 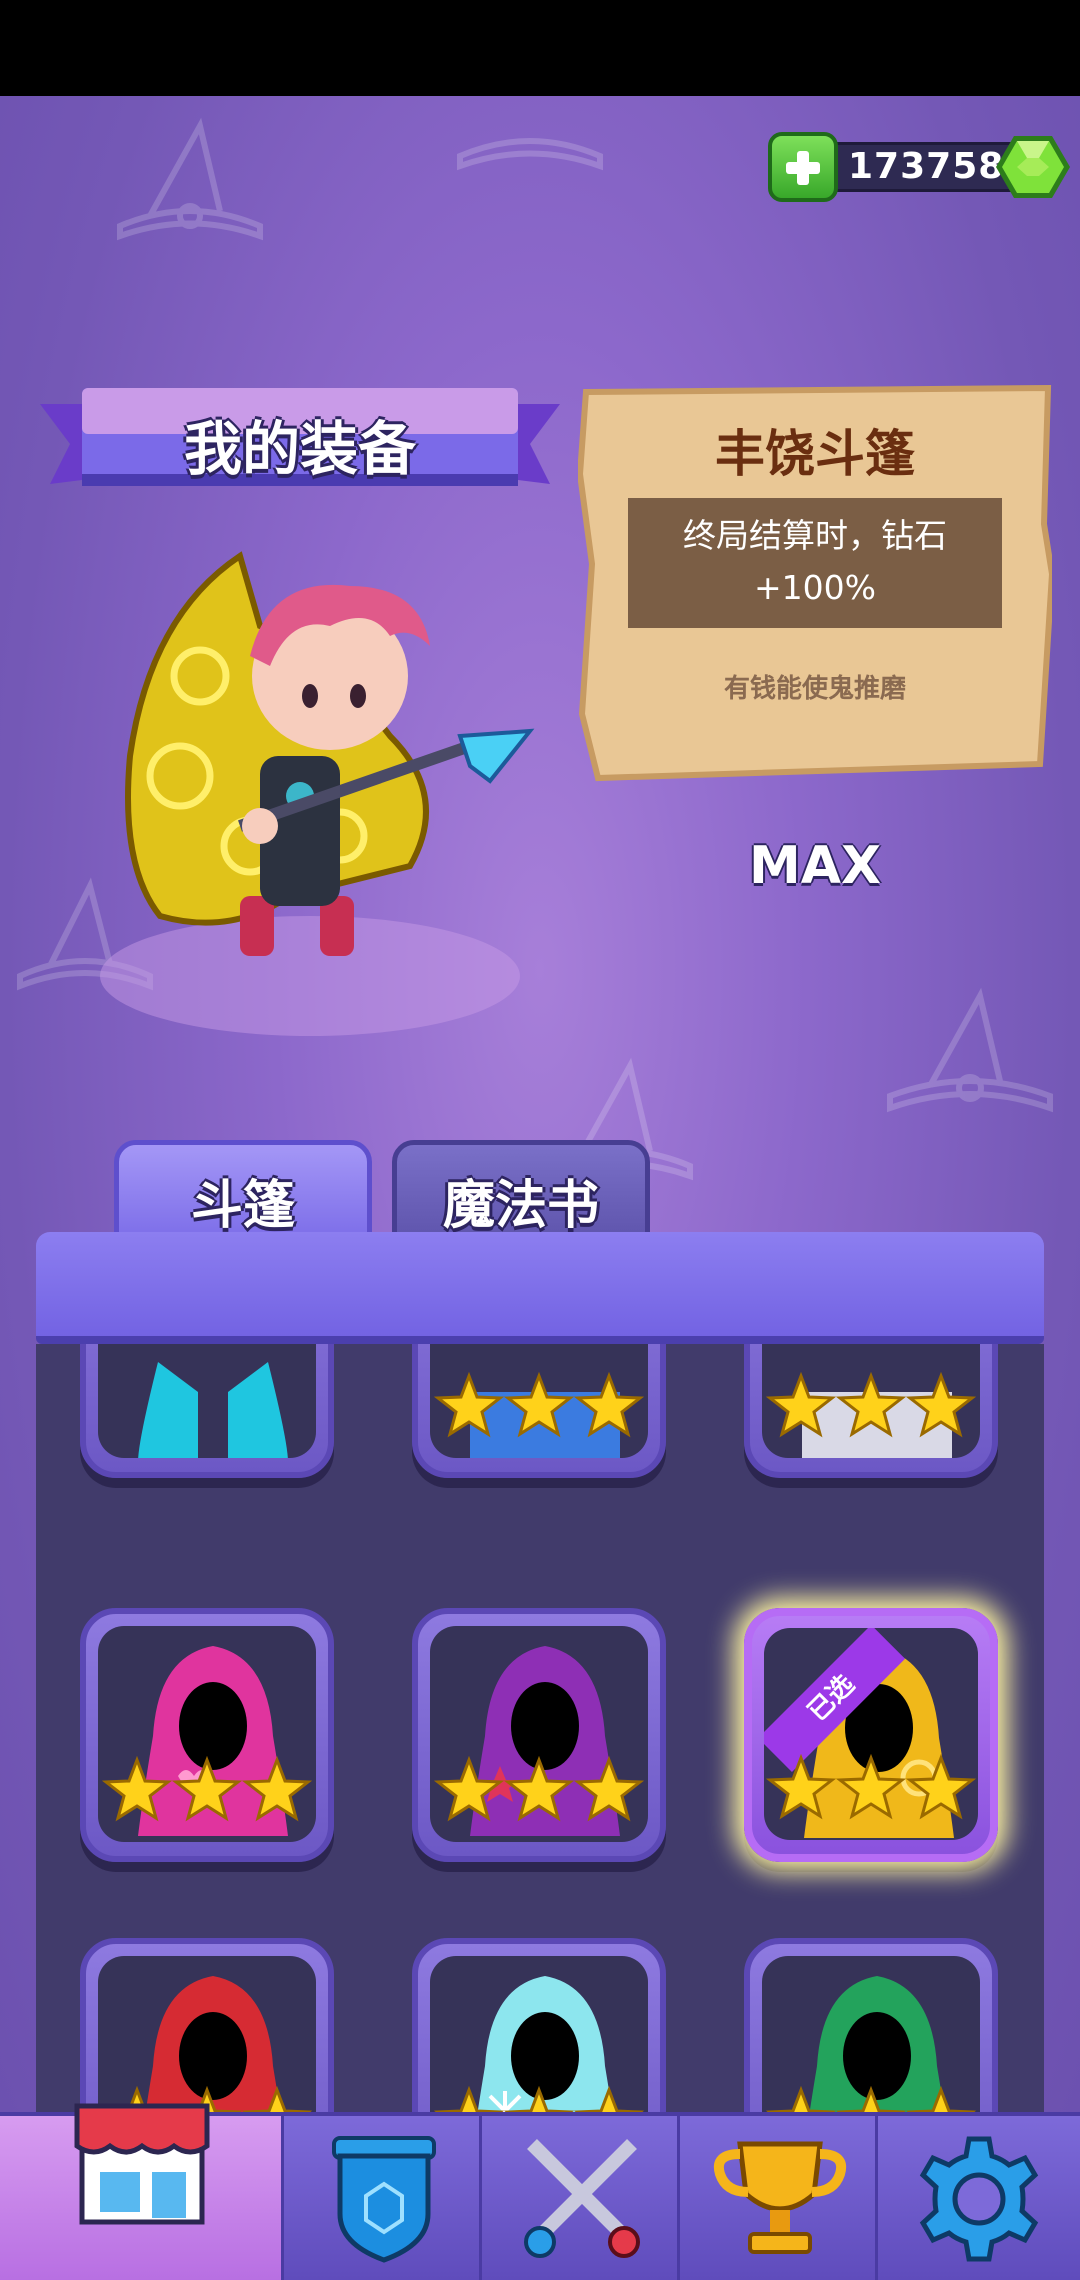 I want to click on item-description: 终局结算时，钻石 +100%, so click(x=815, y=563).